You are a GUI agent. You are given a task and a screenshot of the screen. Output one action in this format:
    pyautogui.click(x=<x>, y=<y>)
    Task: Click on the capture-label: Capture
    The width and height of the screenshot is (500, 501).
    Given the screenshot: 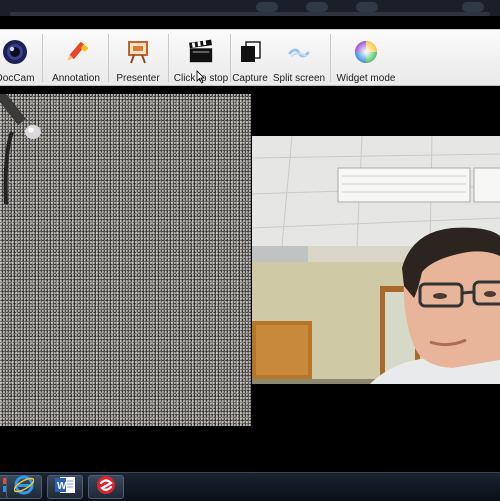 What is the action you would take?
    pyautogui.click(x=250, y=78)
    